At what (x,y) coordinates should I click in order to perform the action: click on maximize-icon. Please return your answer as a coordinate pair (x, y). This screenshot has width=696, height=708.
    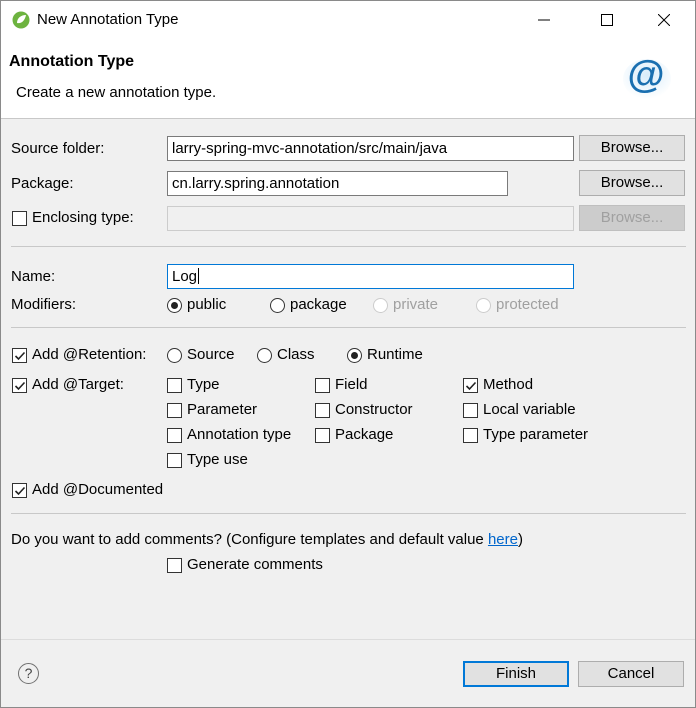
    Looking at the image, I should click on (607, 20).